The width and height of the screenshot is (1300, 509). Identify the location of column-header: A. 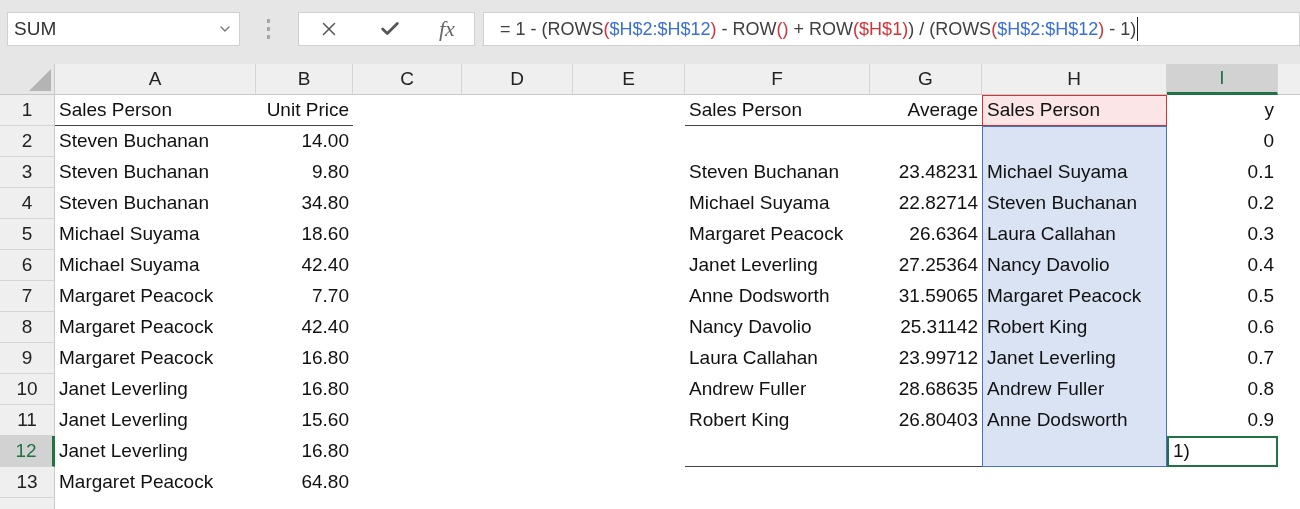
(155, 79).